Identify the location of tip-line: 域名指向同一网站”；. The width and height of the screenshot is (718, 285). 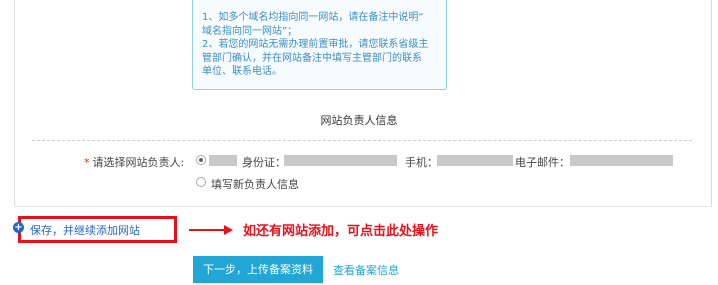
(250, 31).